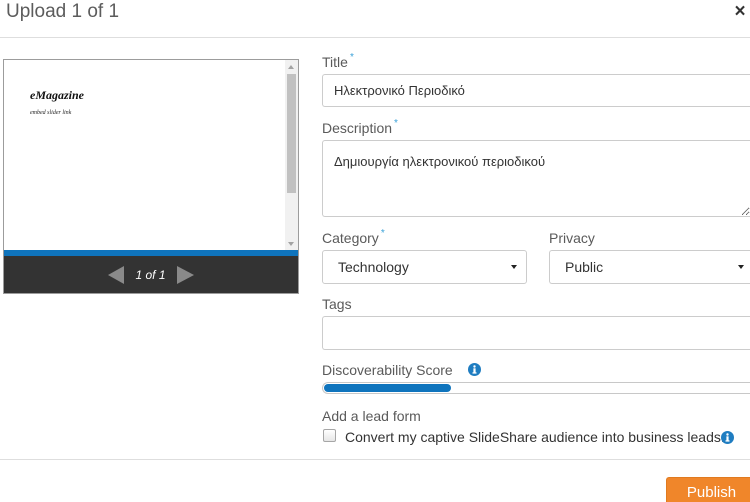 This screenshot has height=502, width=750. Describe the element at coordinates (291, 244) in the screenshot. I see `scroll-down-icon` at that location.